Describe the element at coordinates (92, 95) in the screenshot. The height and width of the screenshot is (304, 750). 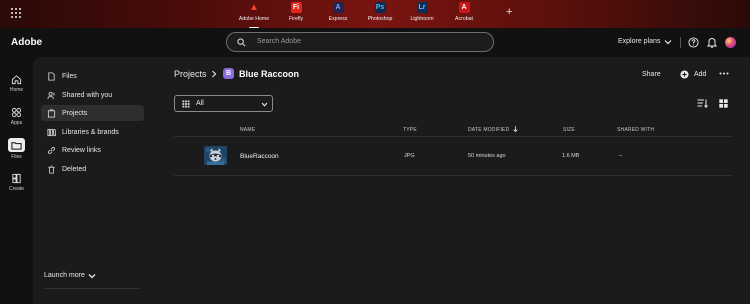
I see `nav-item-shared: Shared with you` at that location.